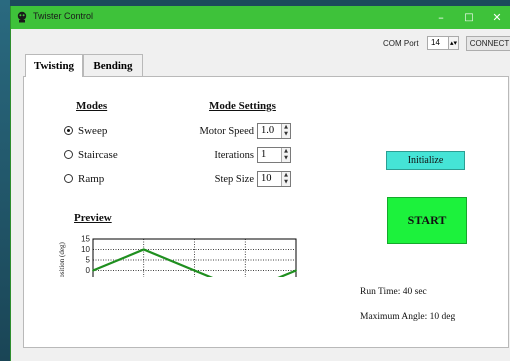  I want to click on y-tick-label: 15, so click(85, 239).